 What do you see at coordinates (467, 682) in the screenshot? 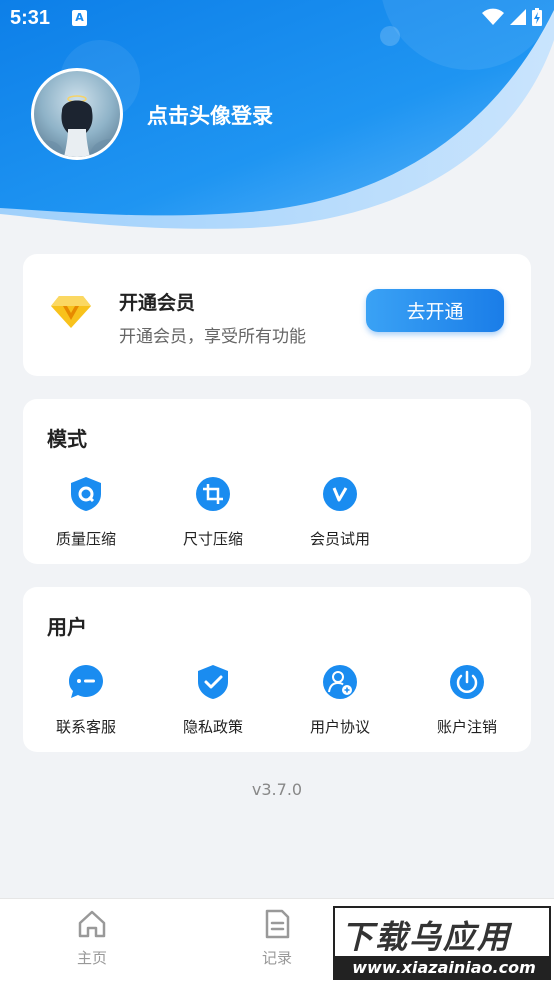
I see `power-icon` at bounding box center [467, 682].